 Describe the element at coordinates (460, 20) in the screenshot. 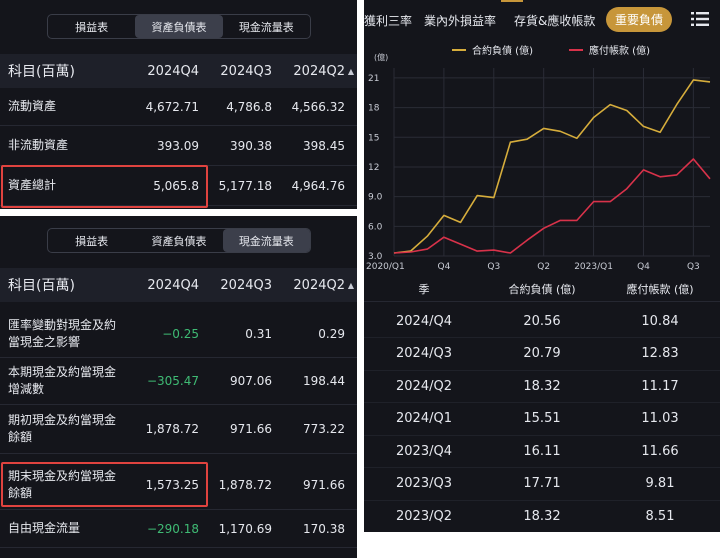

I see `nav-non-operating: 業內外損益率` at that location.